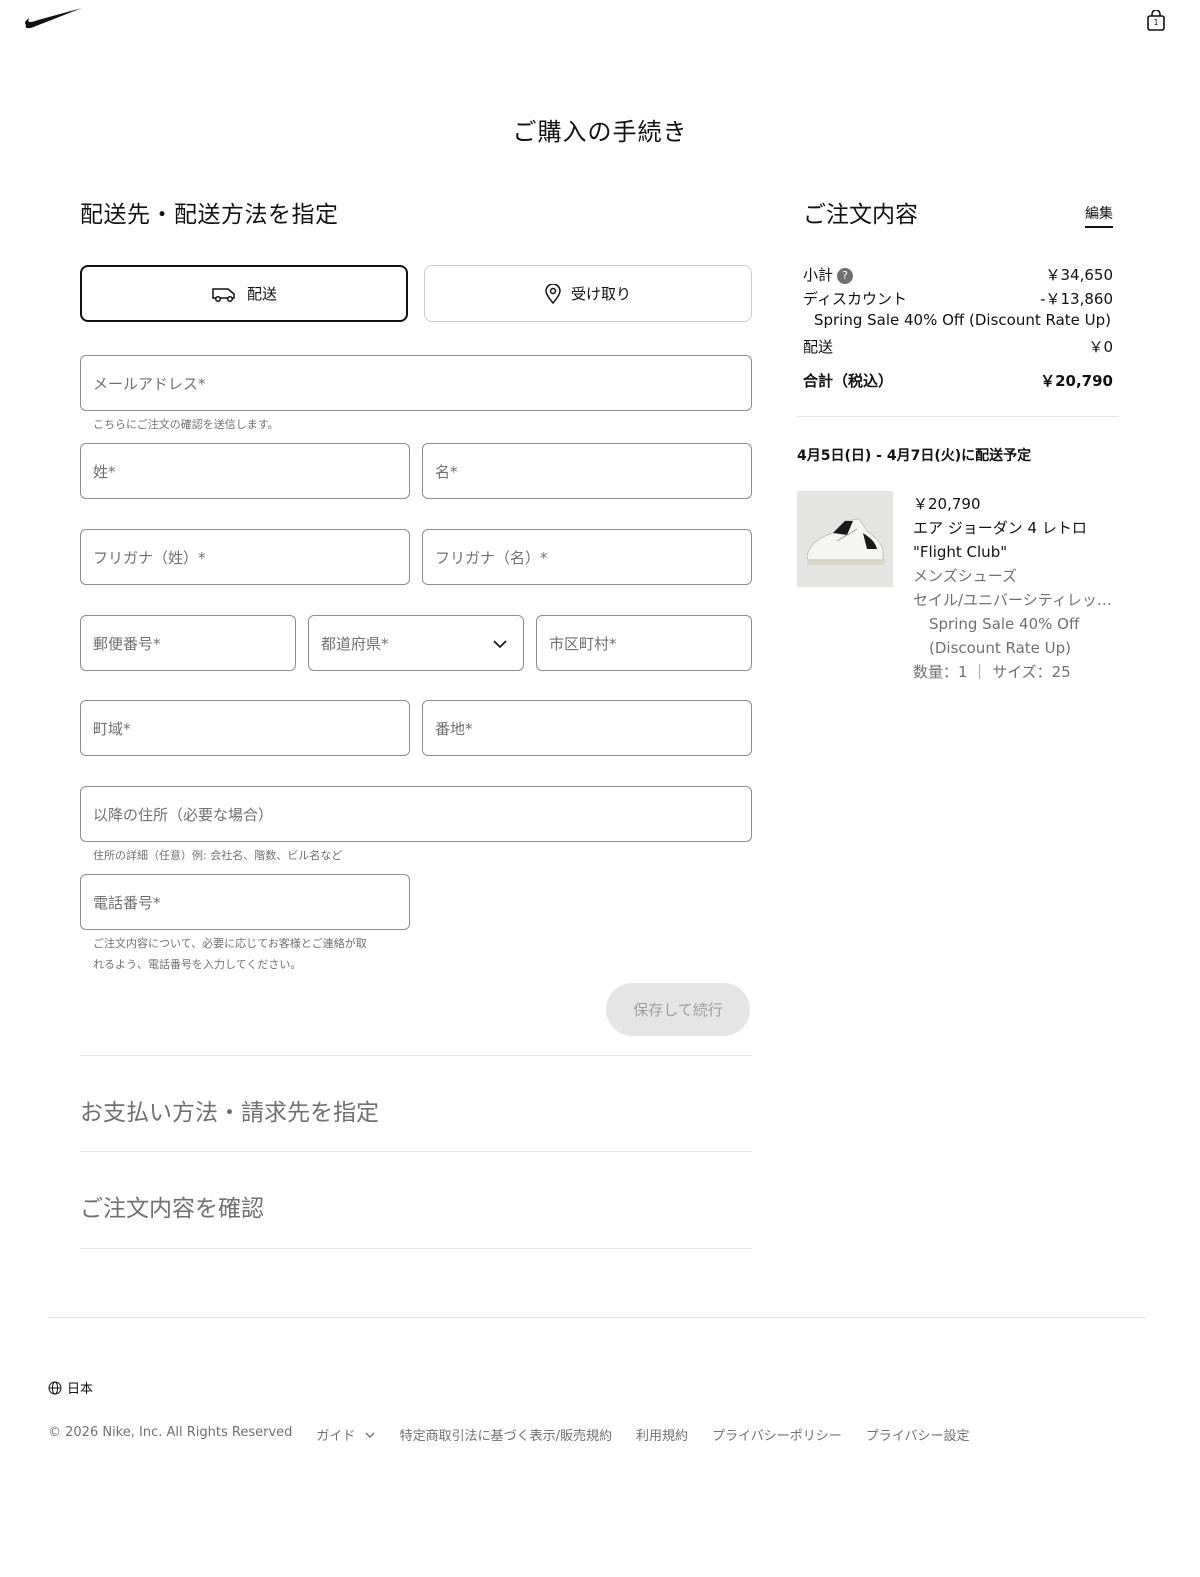 This screenshot has width=1200, height=1577. What do you see at coordinates (962, 320) in the screenshot?
I see `sale-note: Spring Sale 40% Off (Discount Rate Up)` at bounding box center [962, 320].